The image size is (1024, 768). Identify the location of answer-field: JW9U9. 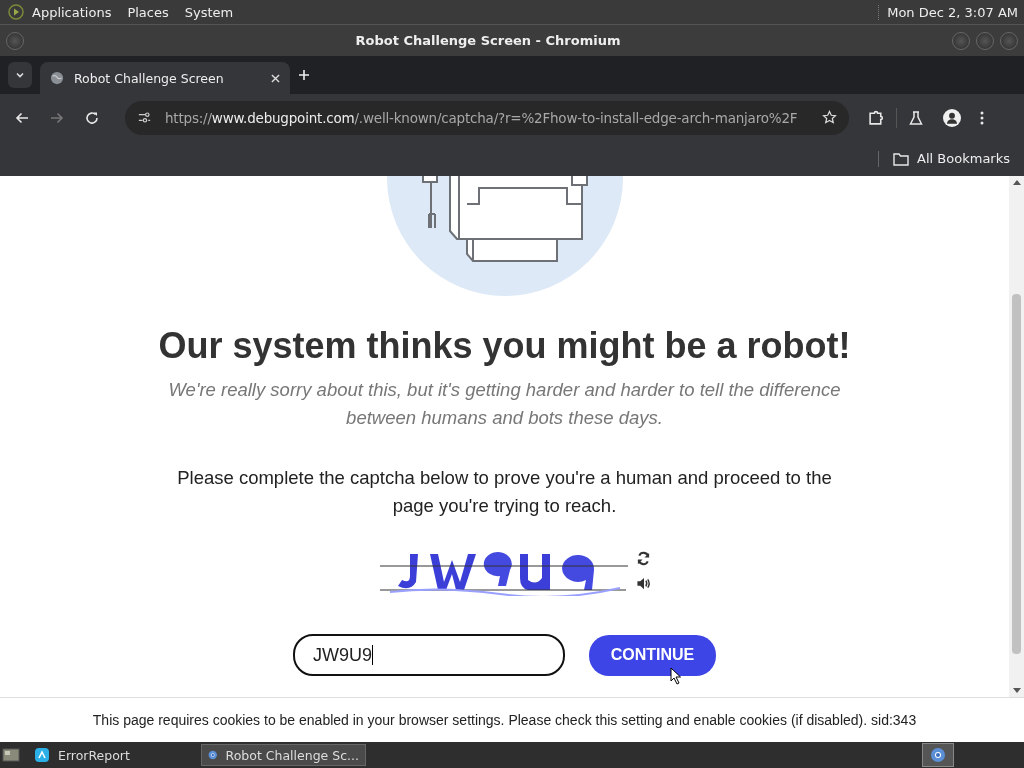
(429, 655).